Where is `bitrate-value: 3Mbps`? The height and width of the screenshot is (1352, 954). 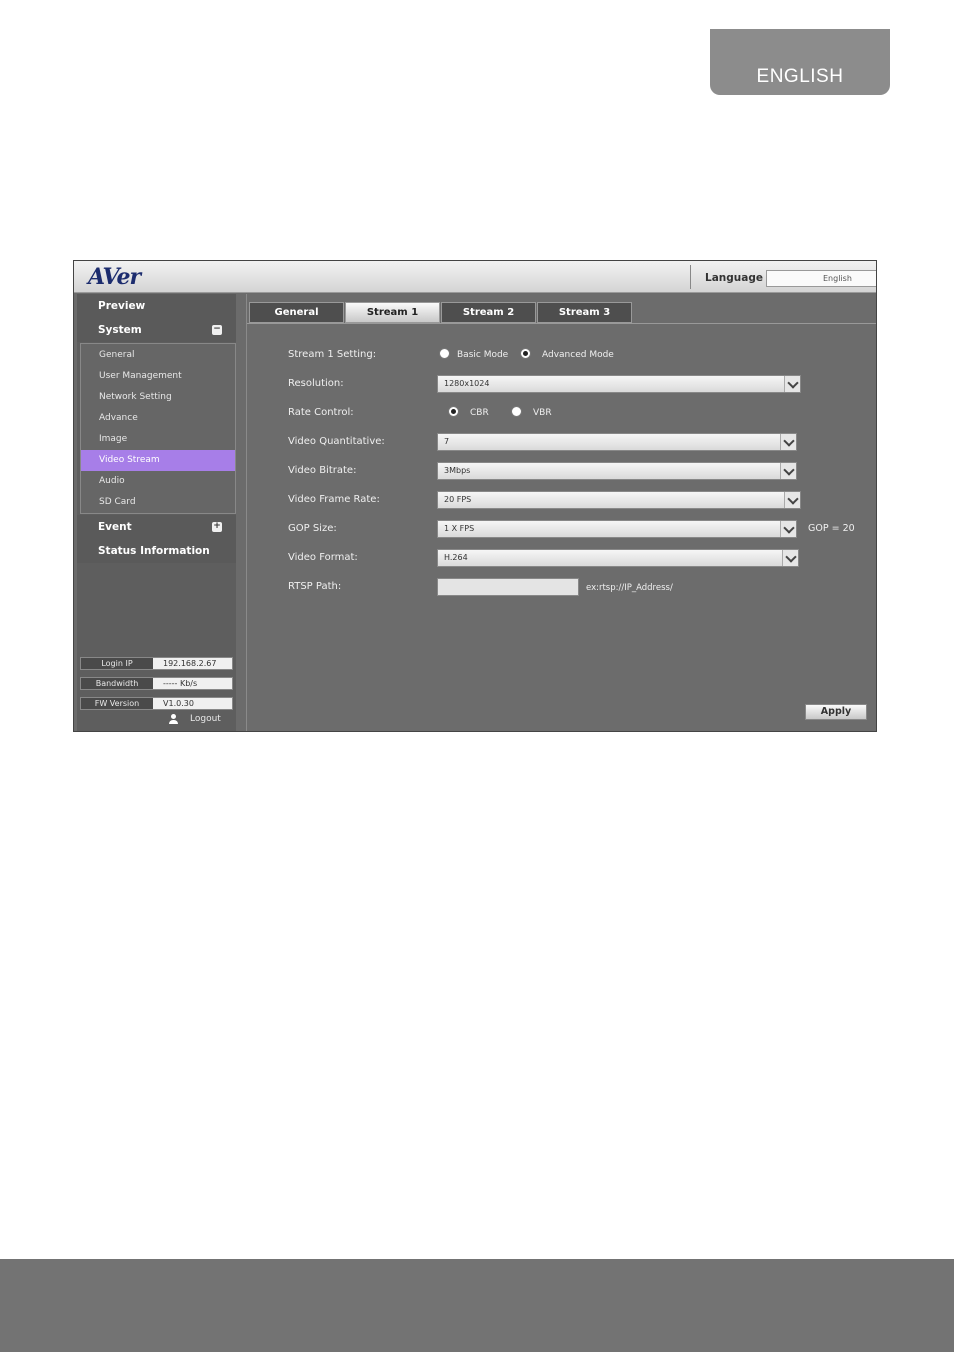
bitrate-value: 3Mbps is located at coordinates (457, 470).